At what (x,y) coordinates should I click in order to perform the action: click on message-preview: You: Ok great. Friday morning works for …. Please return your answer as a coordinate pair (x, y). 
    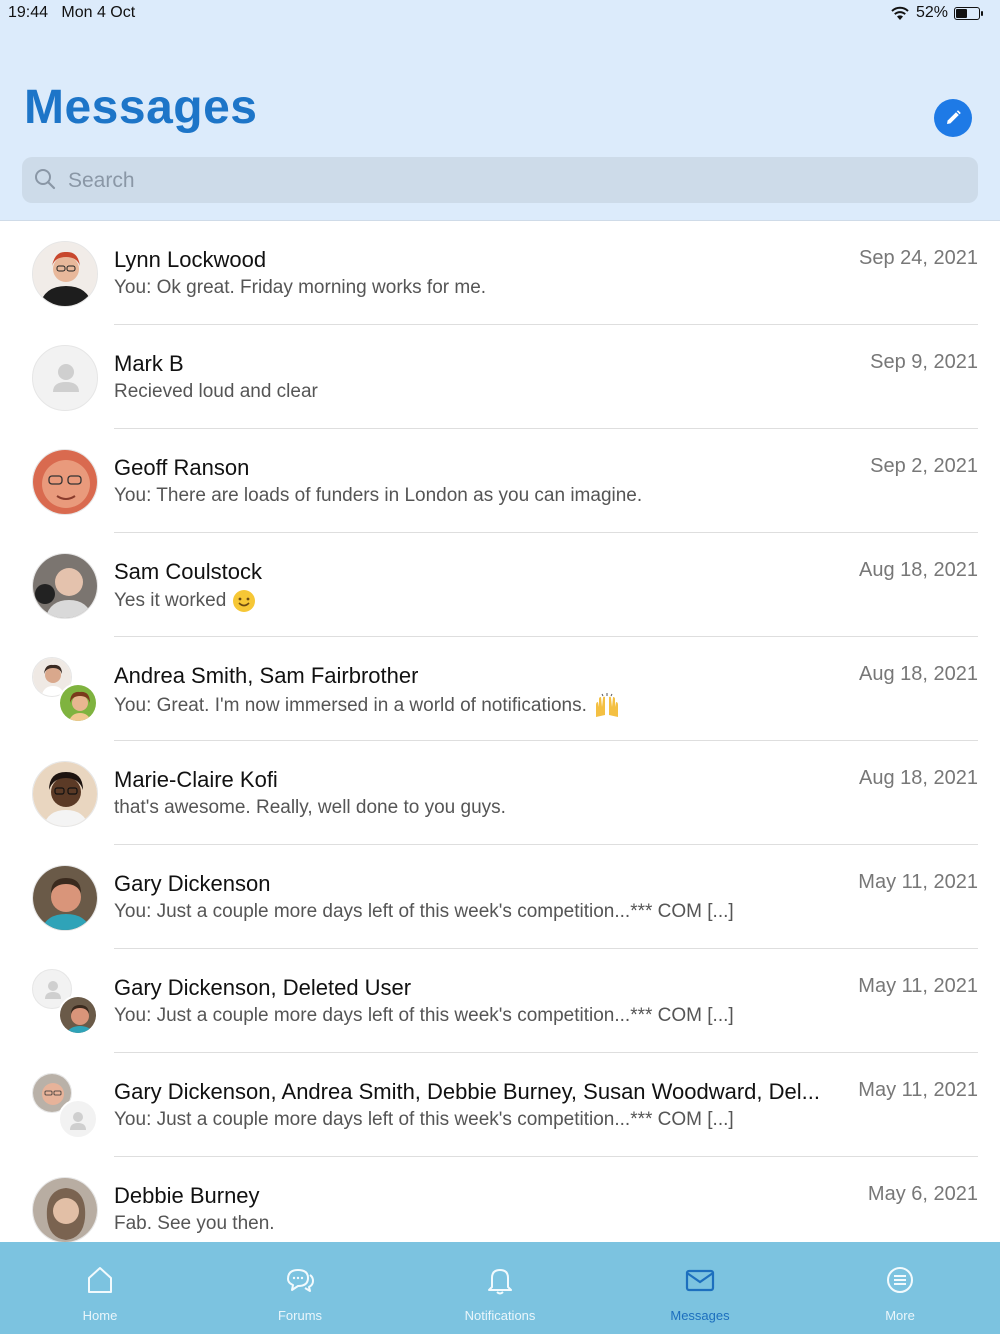
    Looking at the image, I should click on (300, 287).